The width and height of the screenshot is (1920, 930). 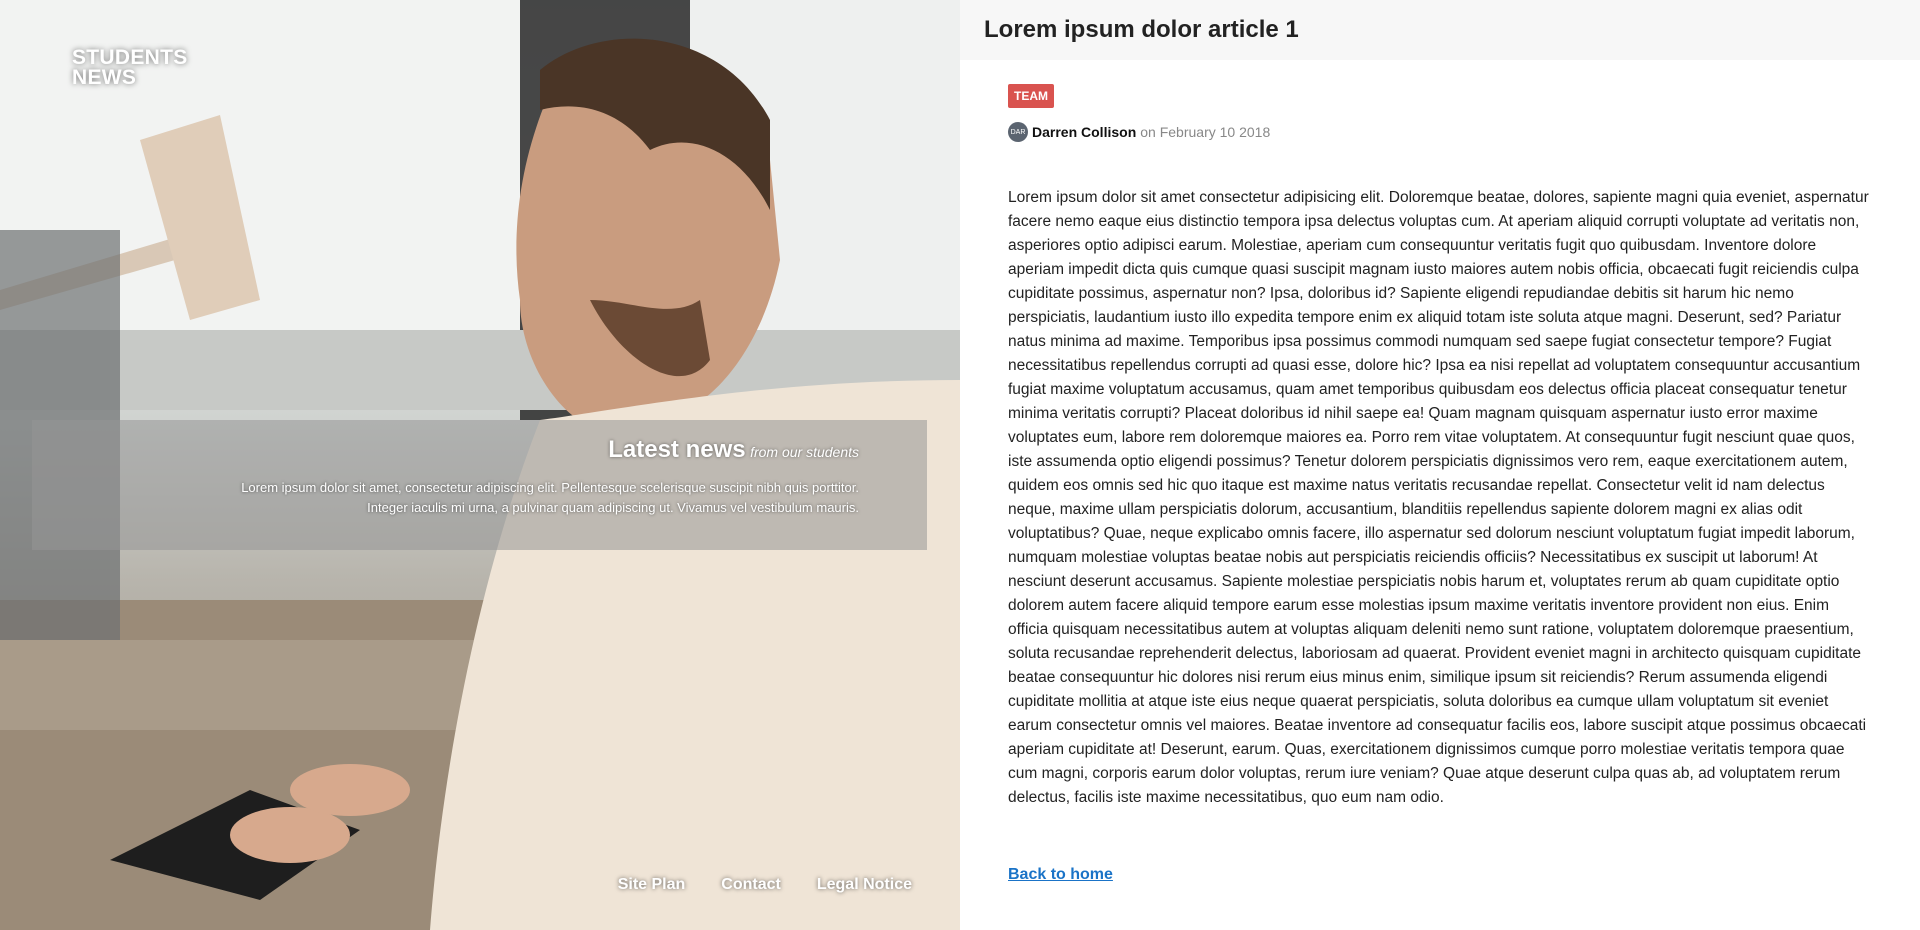 What do you see at coordinates (1205, 132) in the screenshot?
I see `publish-date: on February 10 2018` at bounding box center [1205, 132].